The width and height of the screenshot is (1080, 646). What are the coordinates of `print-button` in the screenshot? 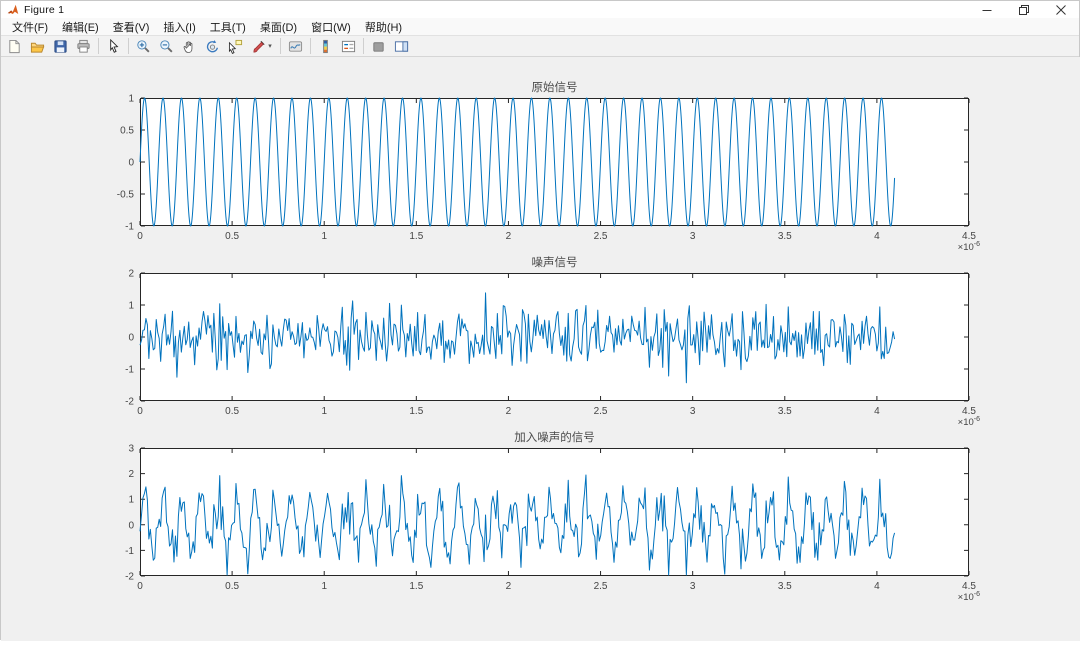 It's located at (83, 46).